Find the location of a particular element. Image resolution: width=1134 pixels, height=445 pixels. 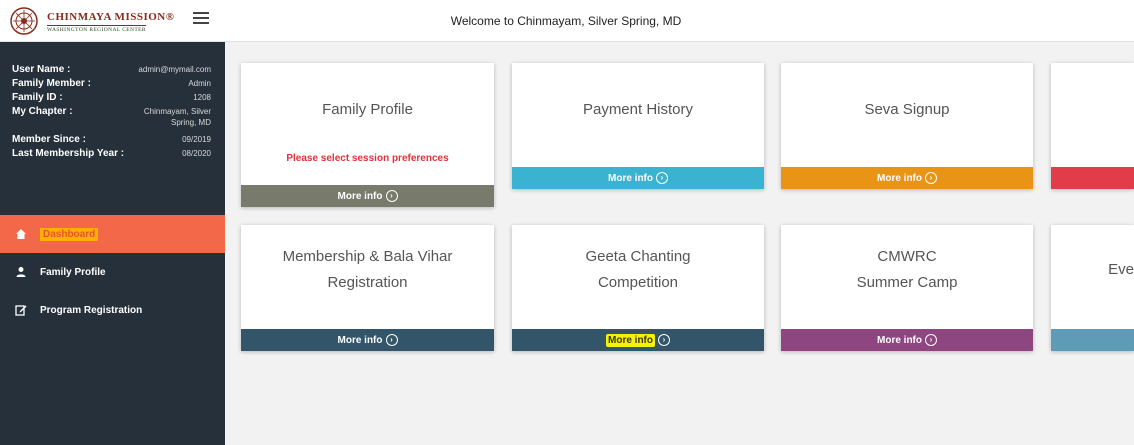

card-title-line1: CMWRC is located at coordinates (907, 256).